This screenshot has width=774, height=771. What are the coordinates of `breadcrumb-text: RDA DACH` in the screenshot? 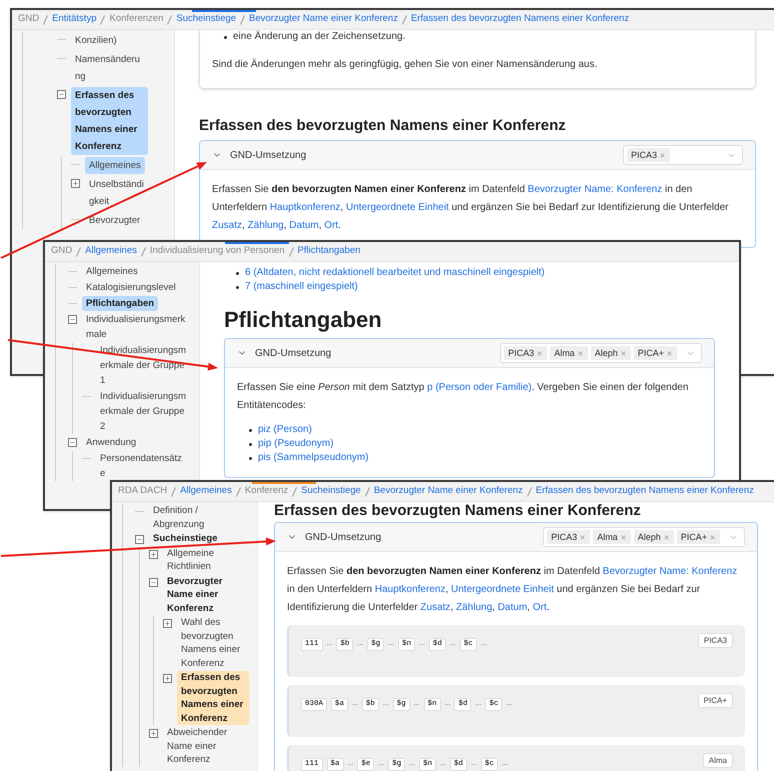 It's located at (143, 491).